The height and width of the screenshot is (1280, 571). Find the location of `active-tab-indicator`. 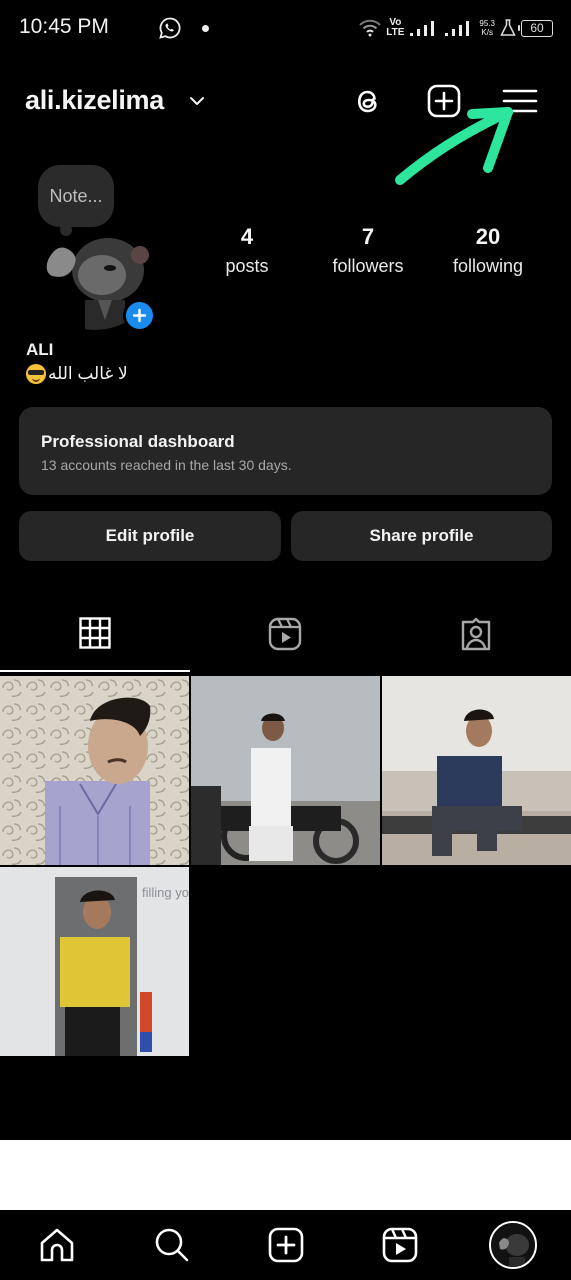

active-tab-indicator is located at coordinates (95, 671).